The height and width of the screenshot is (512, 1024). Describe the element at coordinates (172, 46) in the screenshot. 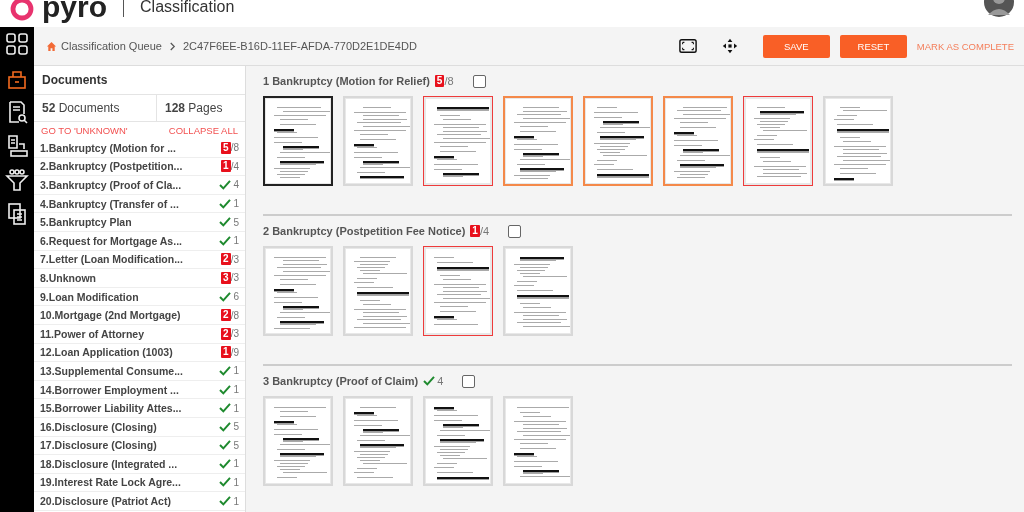

I see `chevron-icon` at that location.